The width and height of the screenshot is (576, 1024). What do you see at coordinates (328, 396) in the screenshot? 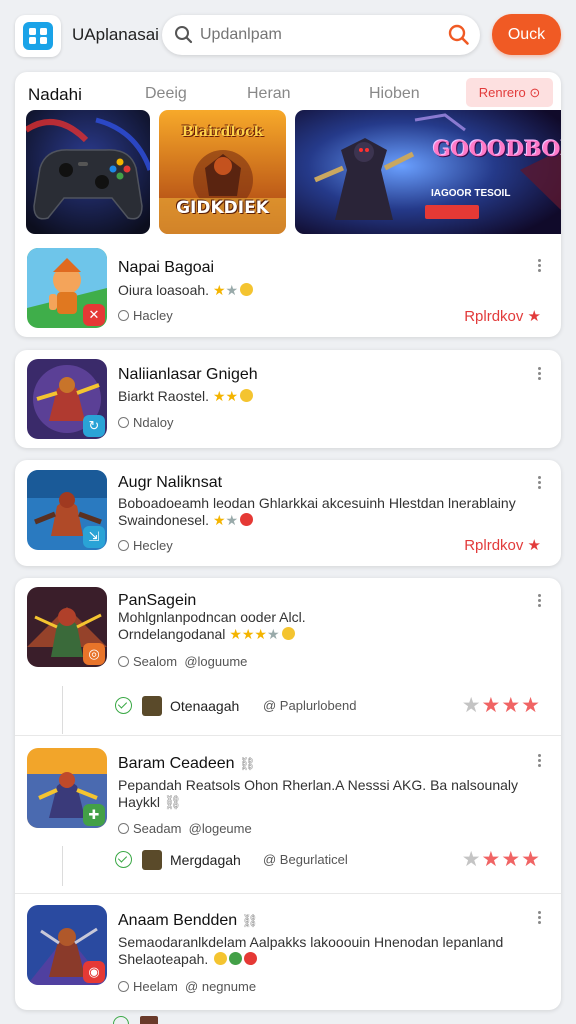
I see `app-desc: Biarkt Raostel. ★★` at bounding box center [328, 396].